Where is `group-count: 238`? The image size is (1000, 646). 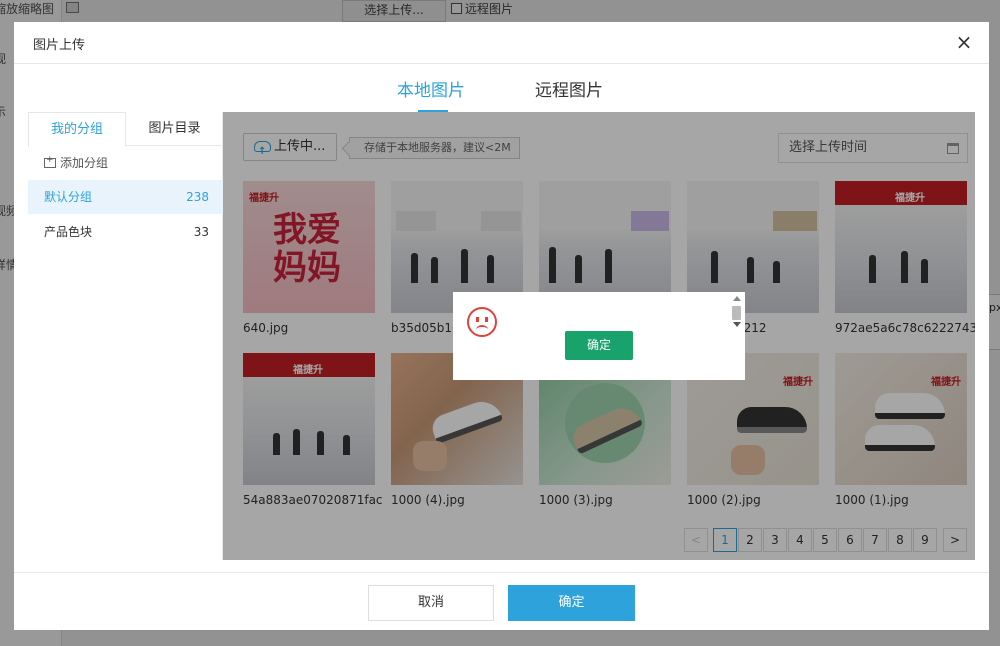
group-count: 238 is located at coordinates (197, 197).